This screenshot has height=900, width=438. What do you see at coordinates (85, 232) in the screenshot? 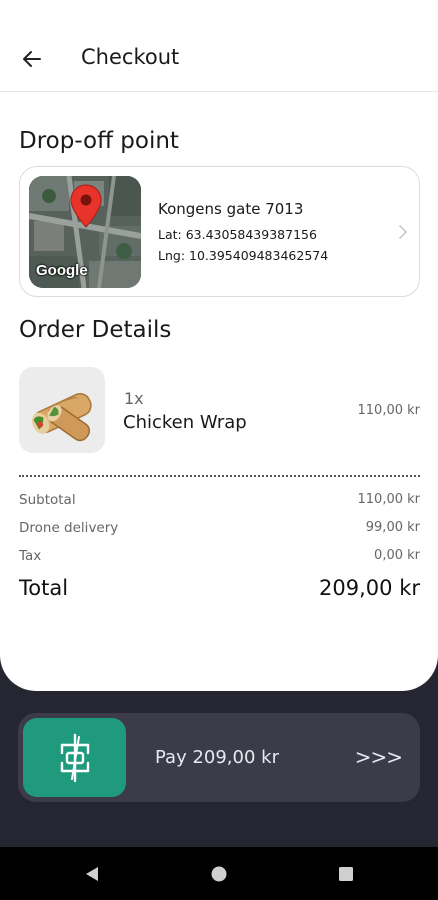
I see `map-thumbnail: Google` at bounding box center [85, 232].